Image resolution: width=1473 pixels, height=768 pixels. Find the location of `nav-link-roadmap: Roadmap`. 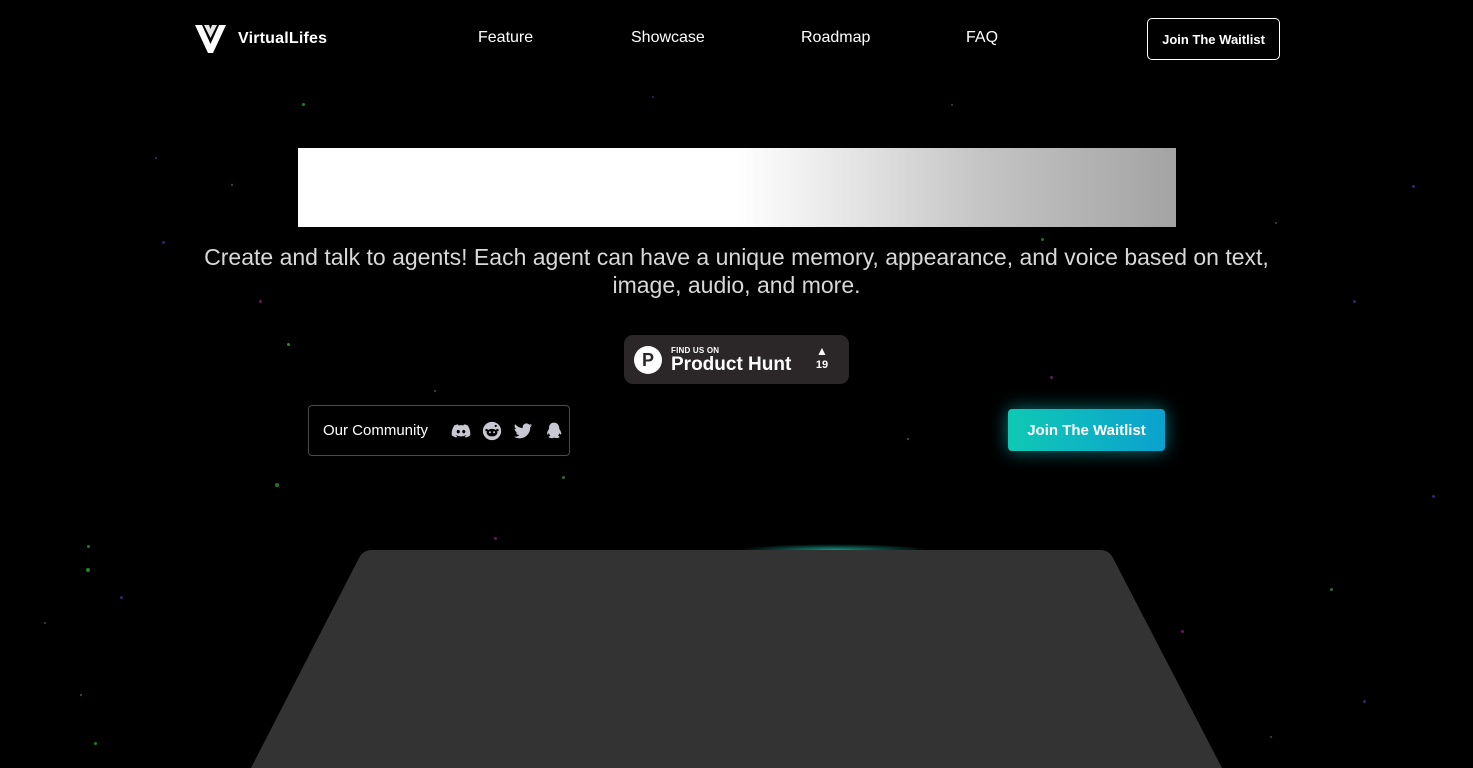

nav-link-roadmap: Roadmap is located at coordinates (835, 38).